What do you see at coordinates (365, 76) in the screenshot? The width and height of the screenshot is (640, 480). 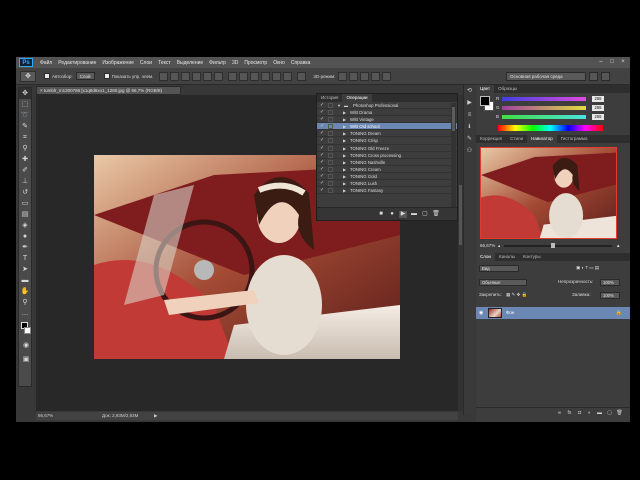 I see `3d-drag-icon` at bounding box center [365, 76].